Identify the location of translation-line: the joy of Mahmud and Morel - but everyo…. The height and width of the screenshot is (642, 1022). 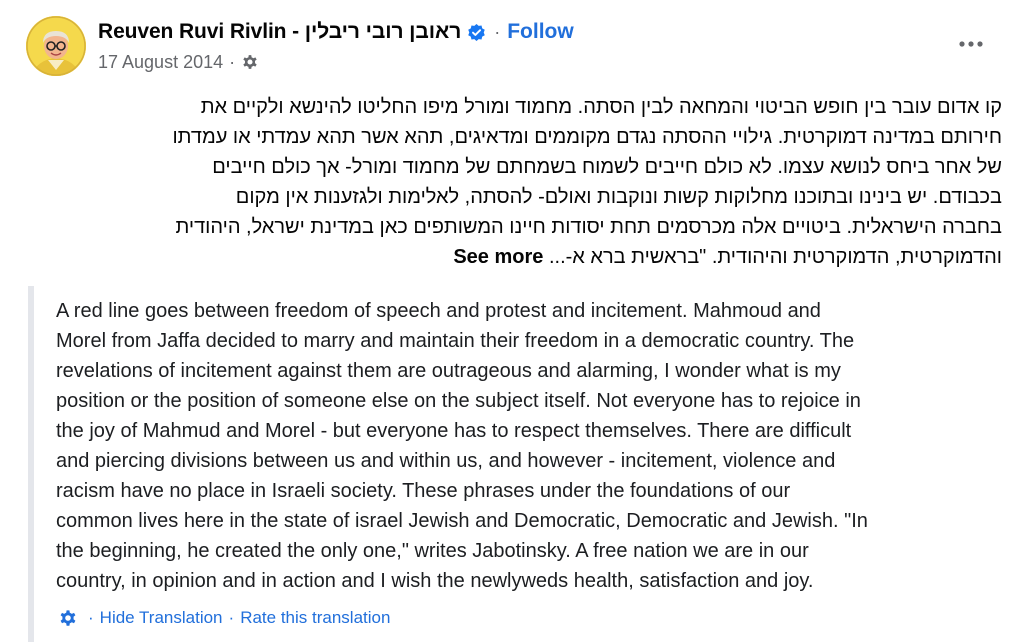
(454, 431).